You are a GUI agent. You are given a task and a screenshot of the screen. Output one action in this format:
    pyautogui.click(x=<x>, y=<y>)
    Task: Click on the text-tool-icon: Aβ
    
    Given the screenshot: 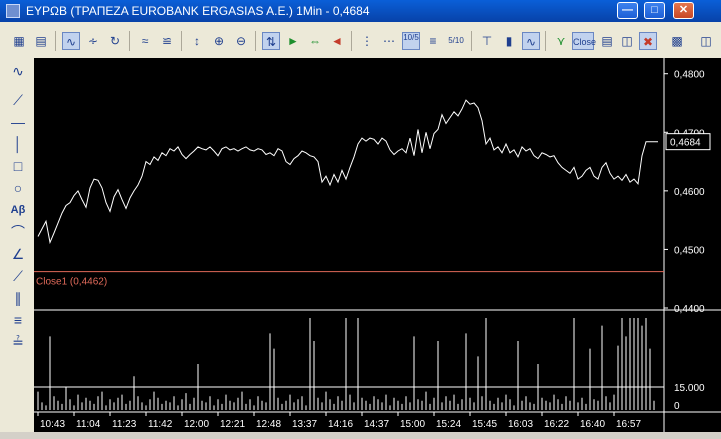 What is the action you would take?
    pyautogui.click(x=18, y=210)
    